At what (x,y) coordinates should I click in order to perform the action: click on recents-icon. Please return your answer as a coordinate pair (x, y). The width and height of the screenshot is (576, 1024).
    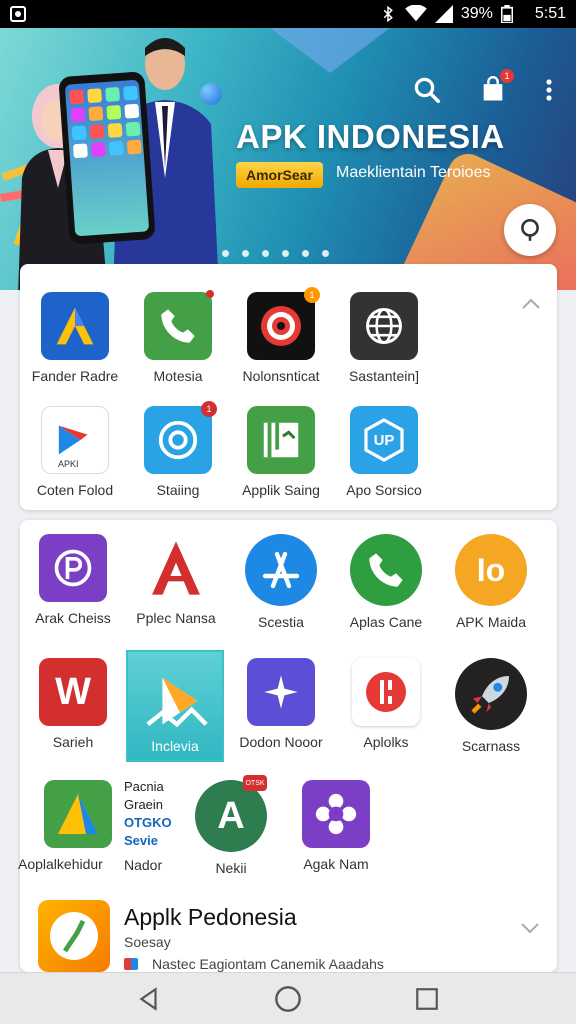
    Looking at the image, I should click on (426, 998).